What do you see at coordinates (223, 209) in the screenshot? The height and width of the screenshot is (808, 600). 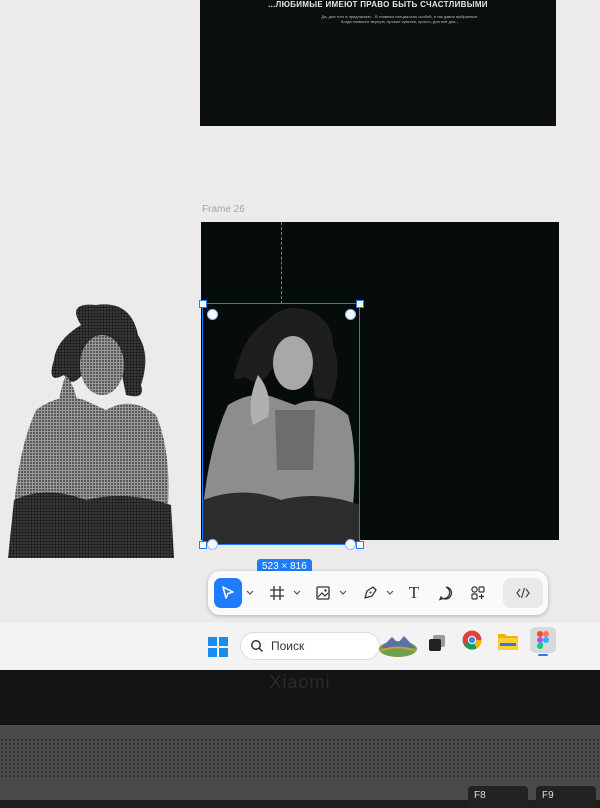 I see `frame-label: Frame 26` at bounding box center [223, 209].